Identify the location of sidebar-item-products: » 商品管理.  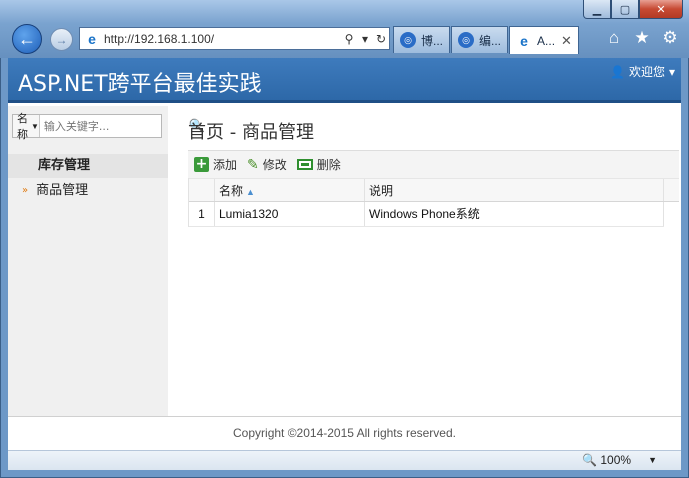
(88, 191).